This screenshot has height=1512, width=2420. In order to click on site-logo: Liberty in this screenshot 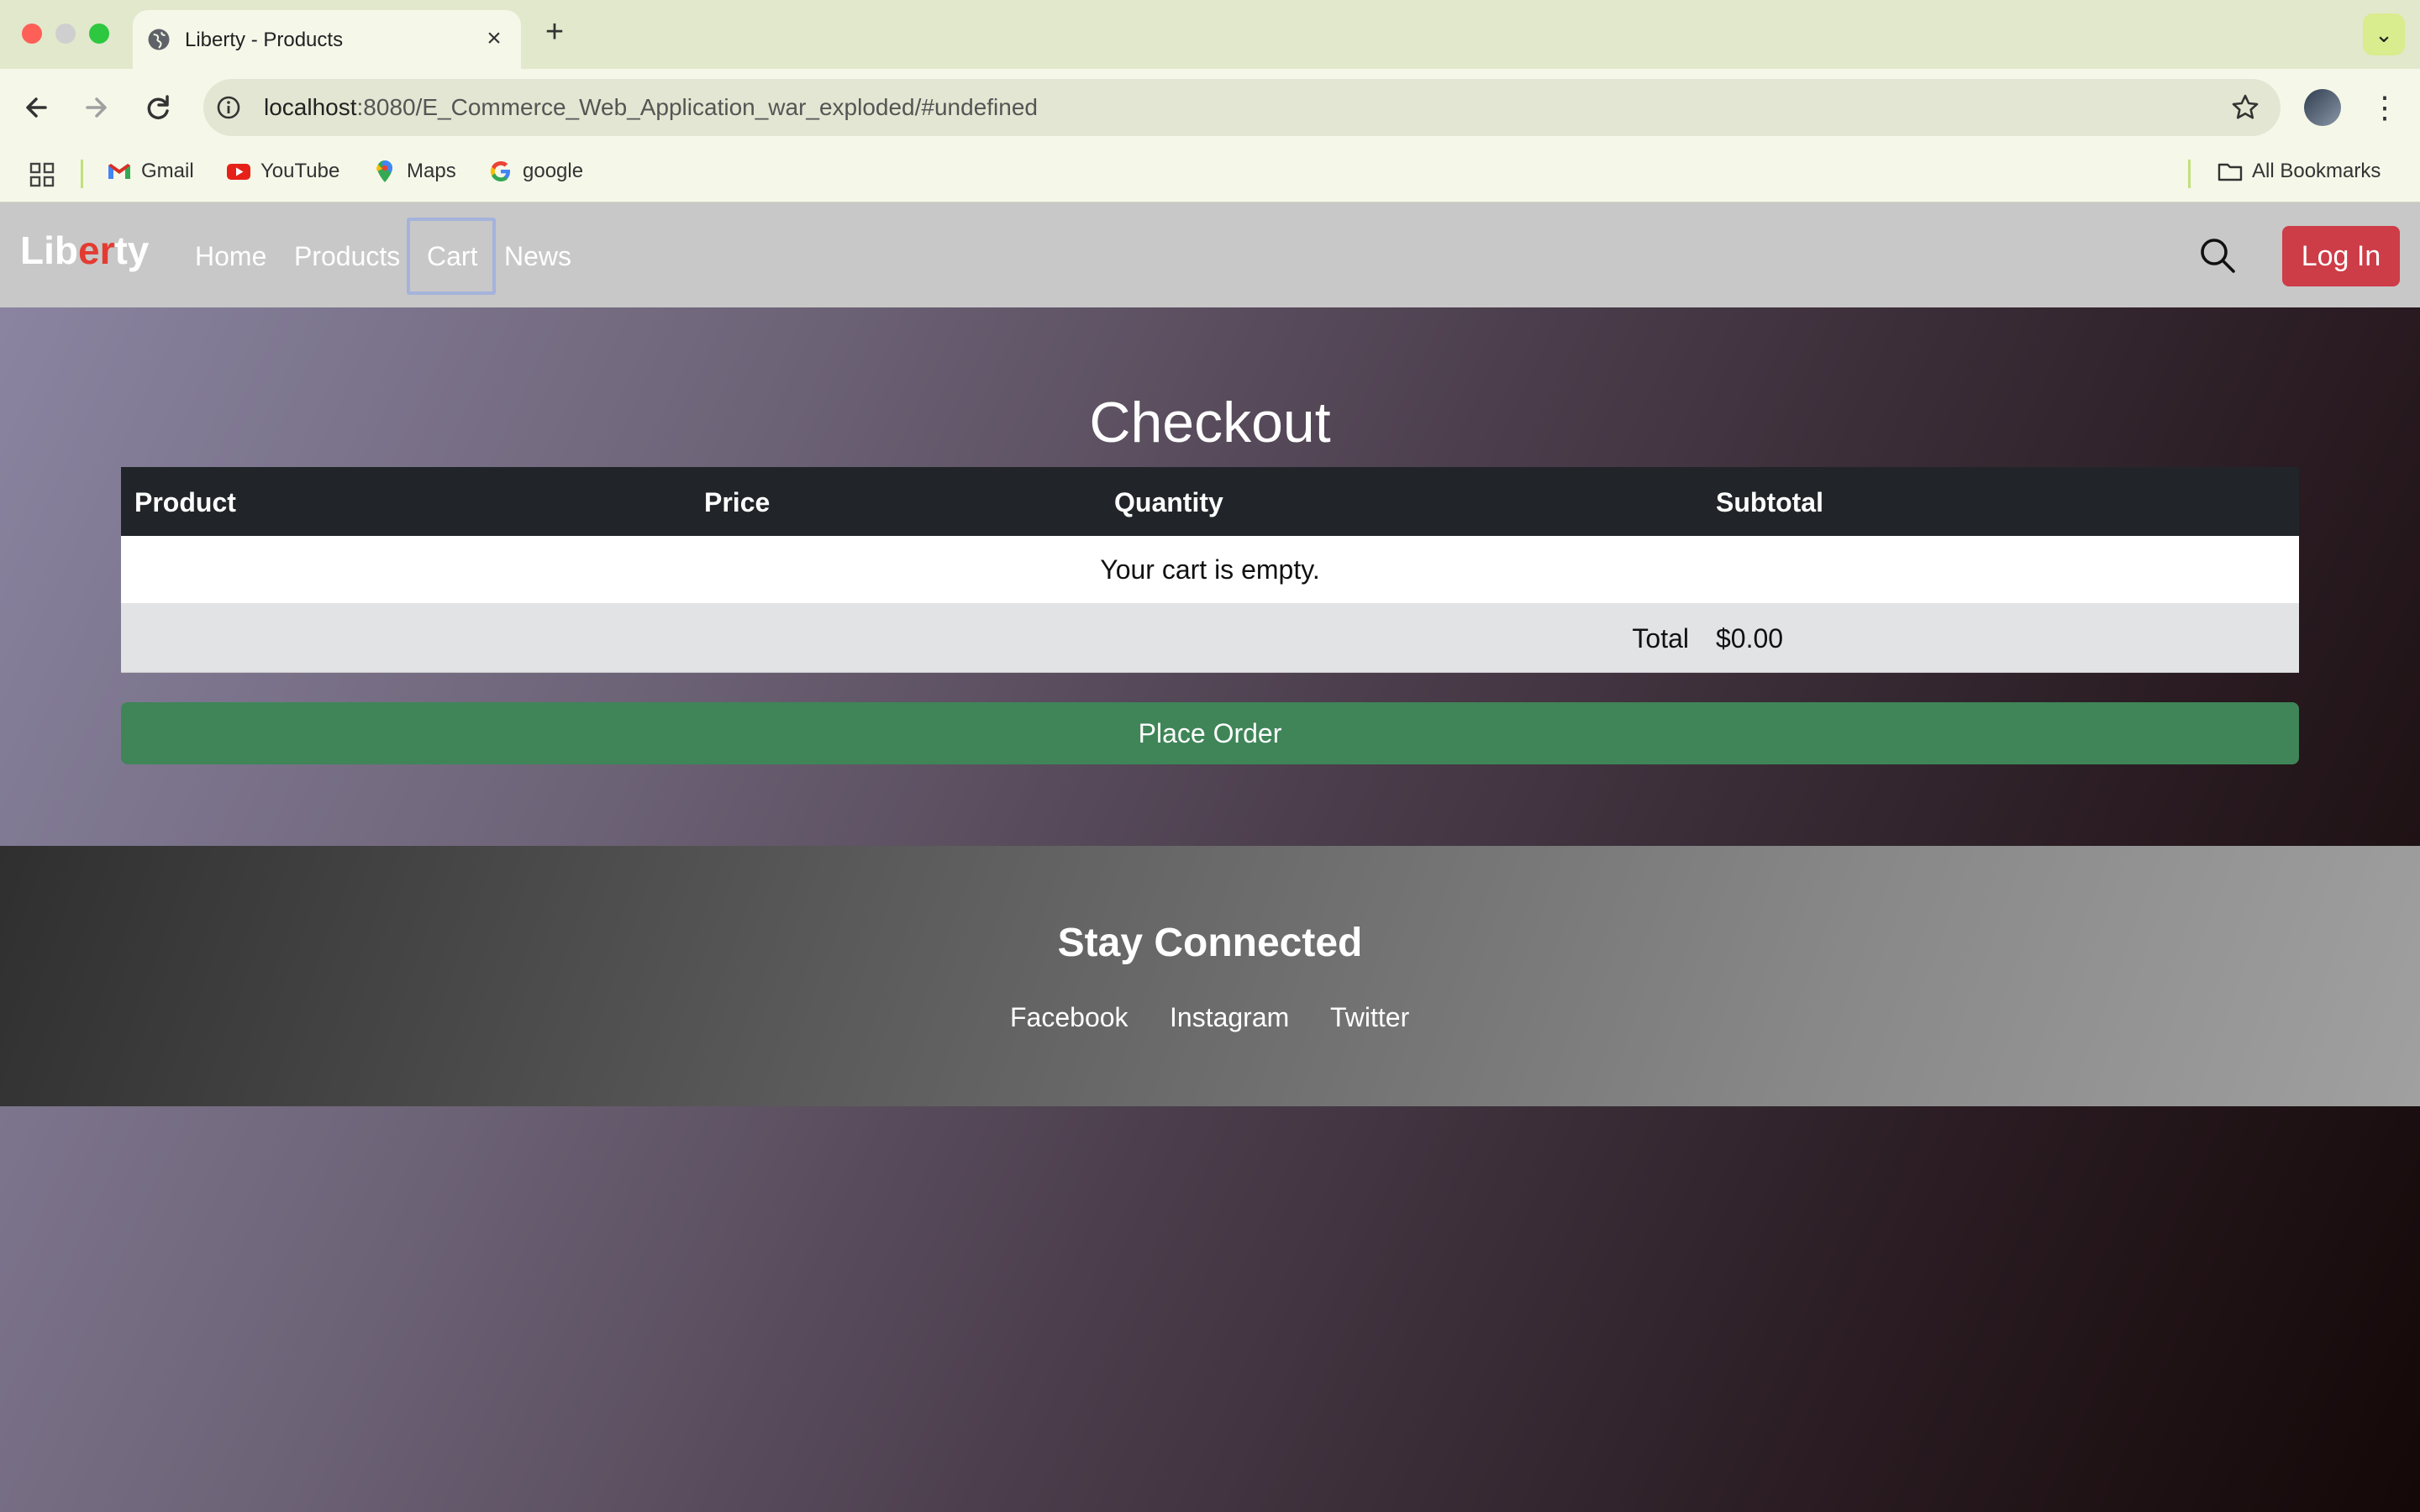, I will do `click(84, 250)`.